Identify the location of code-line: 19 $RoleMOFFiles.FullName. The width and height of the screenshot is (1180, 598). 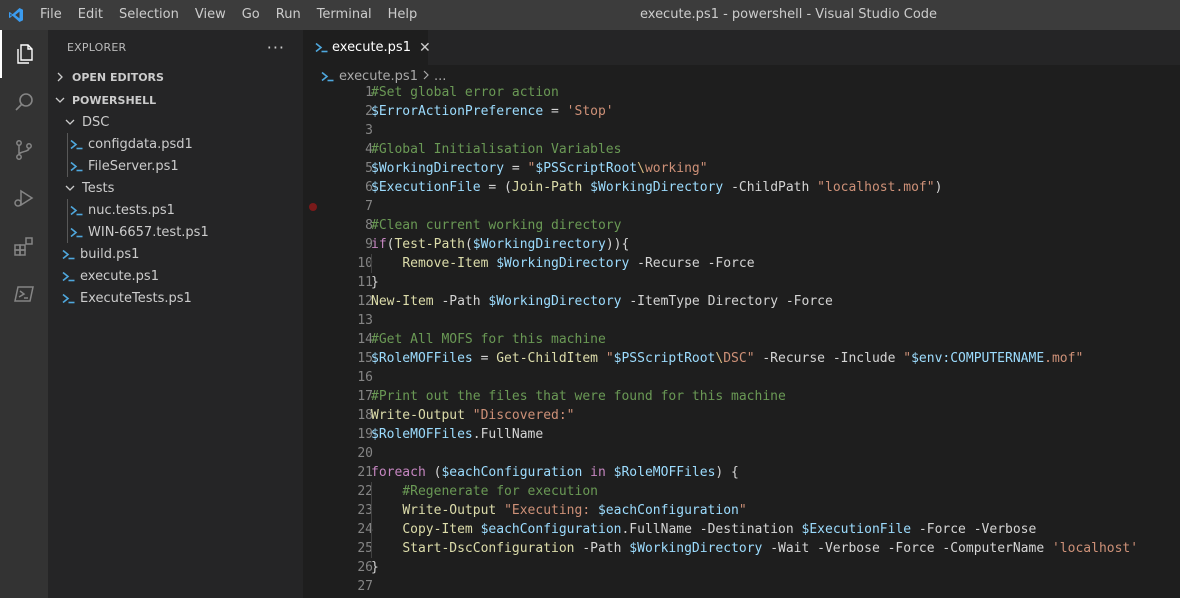
(741, 434).